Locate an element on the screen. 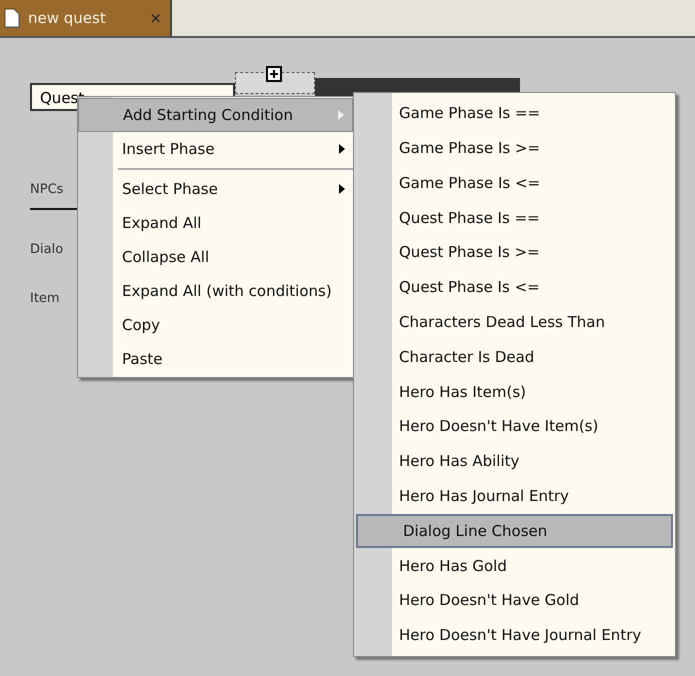 This screenshot has height=676, width=695. tab-title: new quest is located at coordinates (67, 18).